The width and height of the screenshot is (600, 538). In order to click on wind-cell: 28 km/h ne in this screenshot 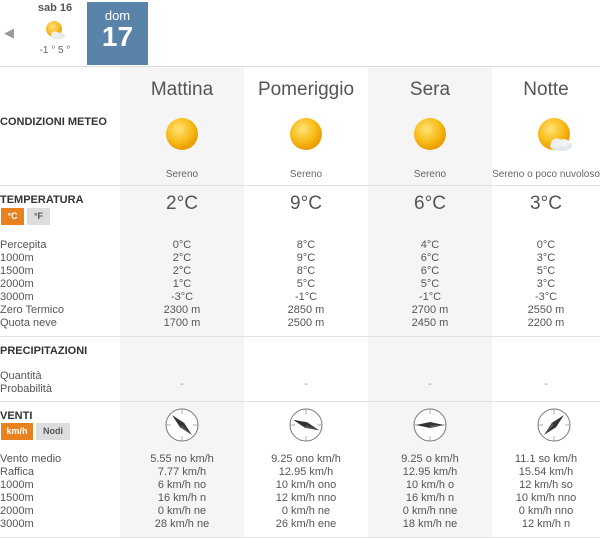, I will do `click(182, 524)`.